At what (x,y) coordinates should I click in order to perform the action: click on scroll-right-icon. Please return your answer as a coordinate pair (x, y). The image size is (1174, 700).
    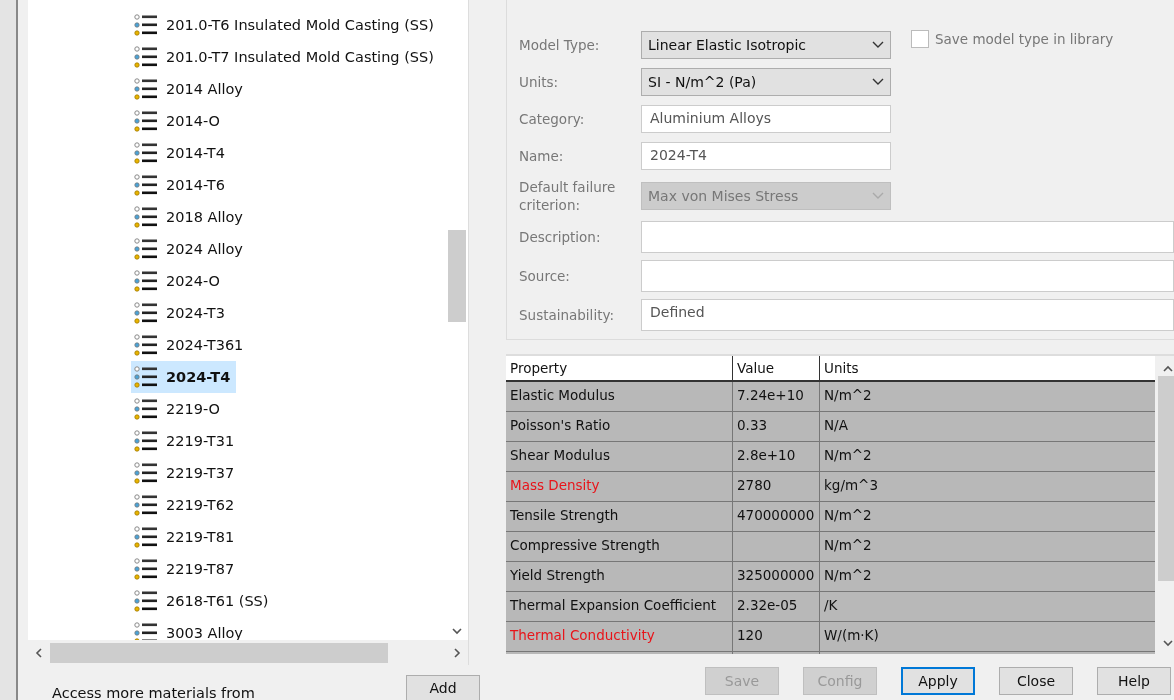
    Looking at the image, I should click on (457, 652).